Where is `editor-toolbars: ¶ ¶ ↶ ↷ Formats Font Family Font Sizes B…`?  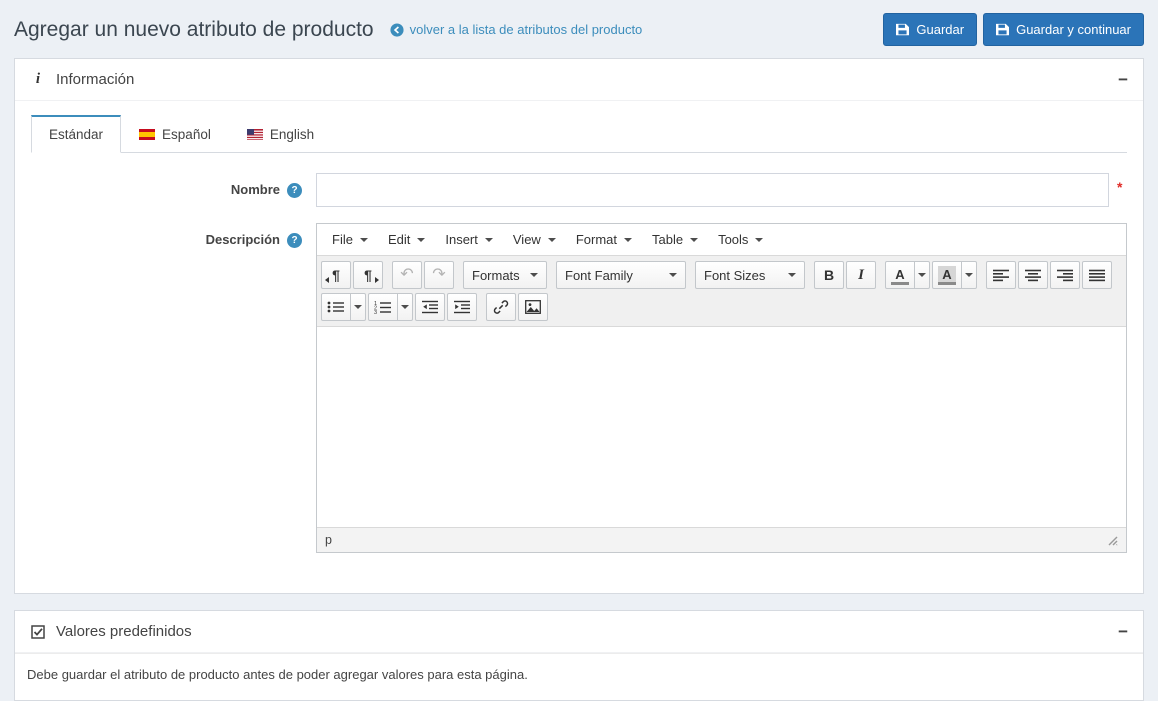 editor-toolbars: ¶ ¶ ↶ ↷ Formats Font Family Font Sizes B… is located at coordinates (721, 291).